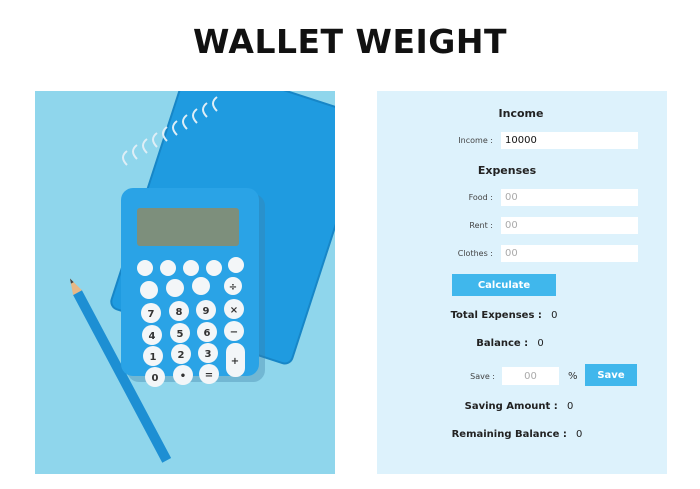  I want to click on svg-text: 8, so click(179, 312).